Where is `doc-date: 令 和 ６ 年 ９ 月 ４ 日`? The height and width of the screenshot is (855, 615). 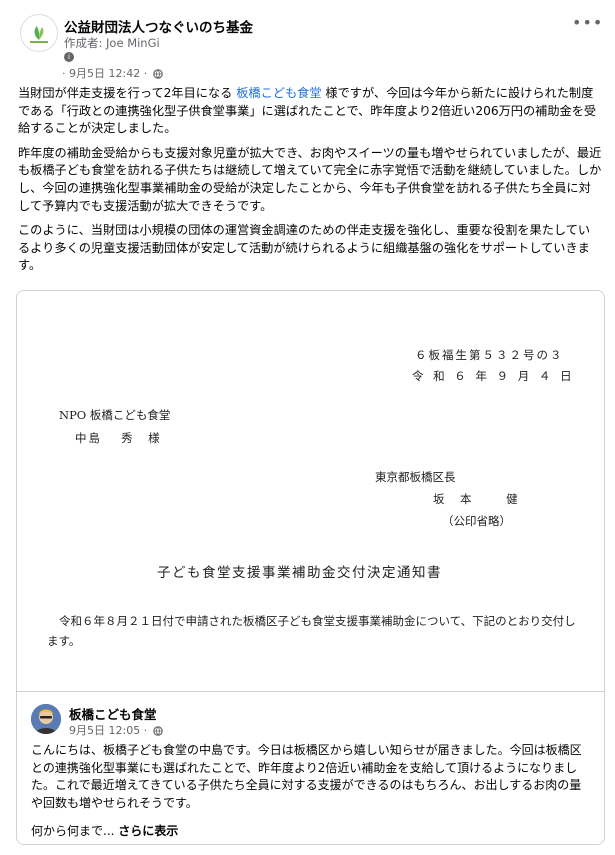 doc-date: 令 和 ６ 年 ９ 月 ４ 日 is located at coordinates (493, 376).